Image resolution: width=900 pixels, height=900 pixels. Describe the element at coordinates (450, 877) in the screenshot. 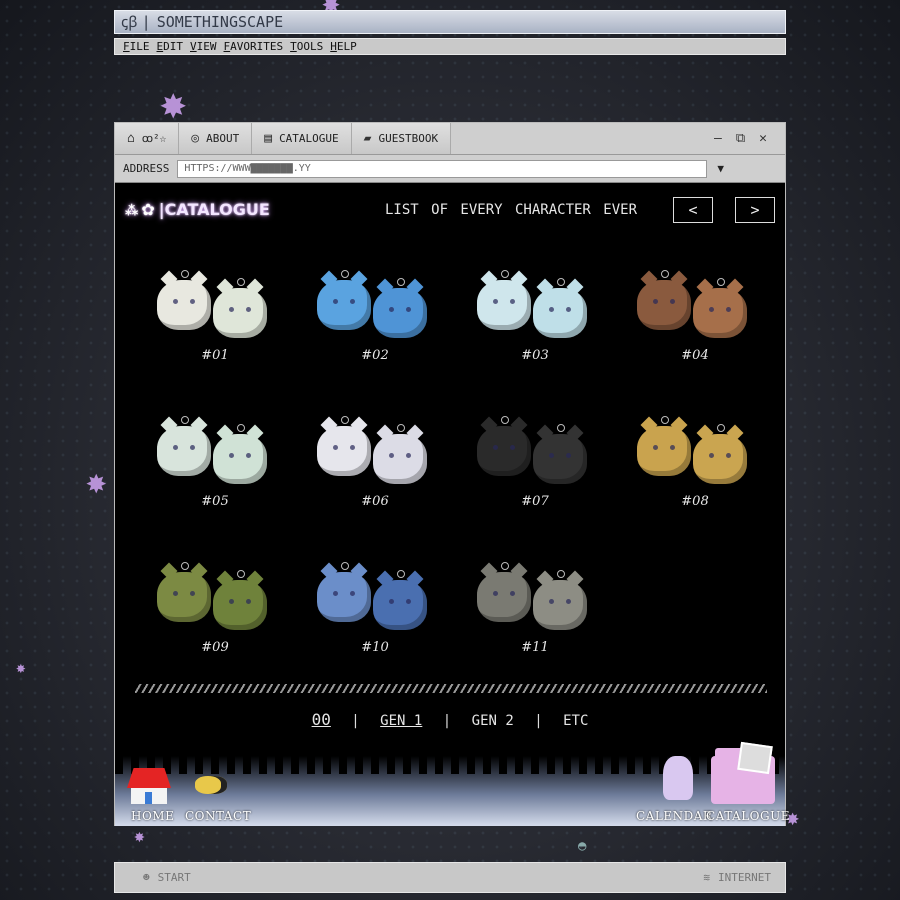

I see `taskbar: ☻ START ≋ INTERNET` at that location.